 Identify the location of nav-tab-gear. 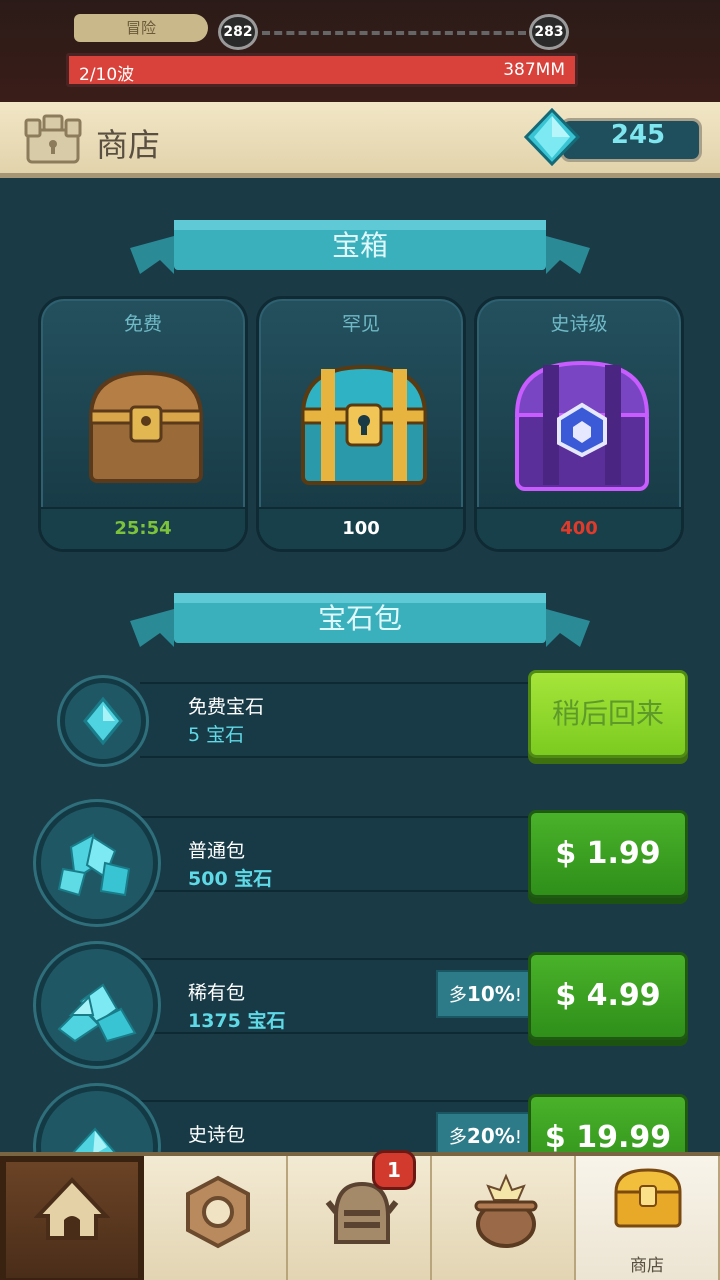
(216, 1218).